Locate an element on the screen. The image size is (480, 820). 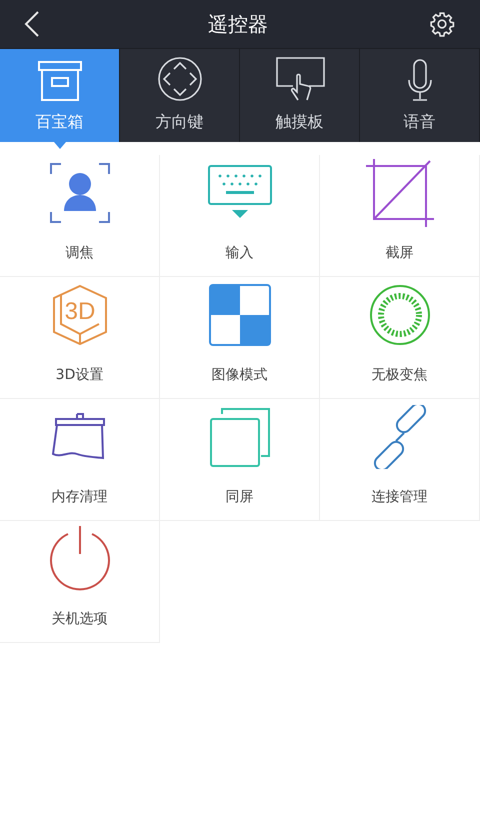
power-icon is located at coordinates (80, 559).